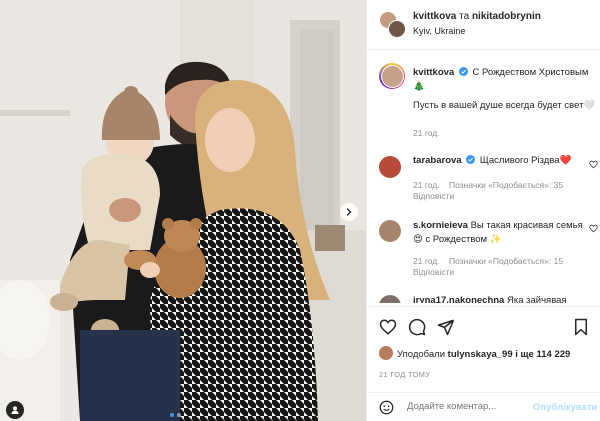  What do you see at coordinates (526, 225) in the screenshot?
I see `comment-body: Вы такая красивая семья` at bounding box center [526, 225].